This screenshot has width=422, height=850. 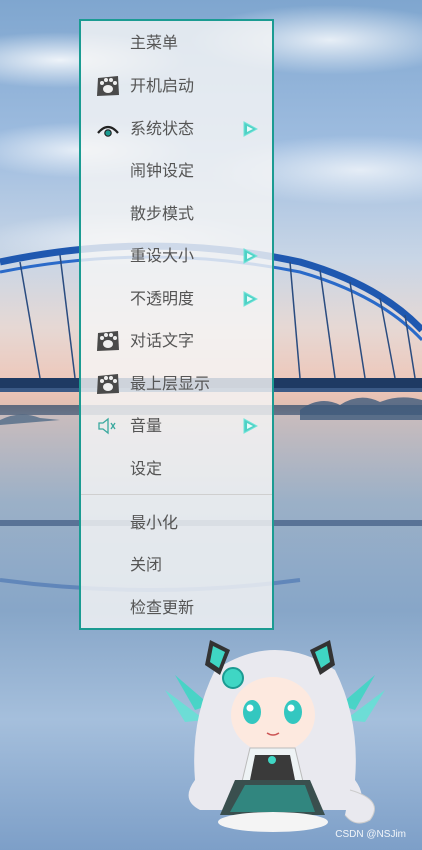 I want to click on menu-item-label: 检查更新, so click(x=162, y=607).